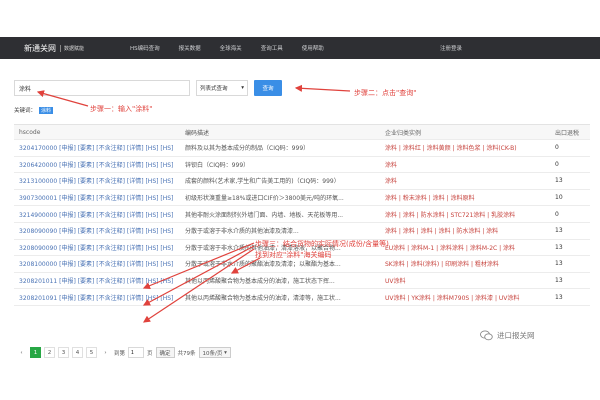 The height and width of the screenshot is (400, 600). Describe the element at coordinates (38, 148) in the screenshot. I see `hscode-link: 3204170000` at that location.